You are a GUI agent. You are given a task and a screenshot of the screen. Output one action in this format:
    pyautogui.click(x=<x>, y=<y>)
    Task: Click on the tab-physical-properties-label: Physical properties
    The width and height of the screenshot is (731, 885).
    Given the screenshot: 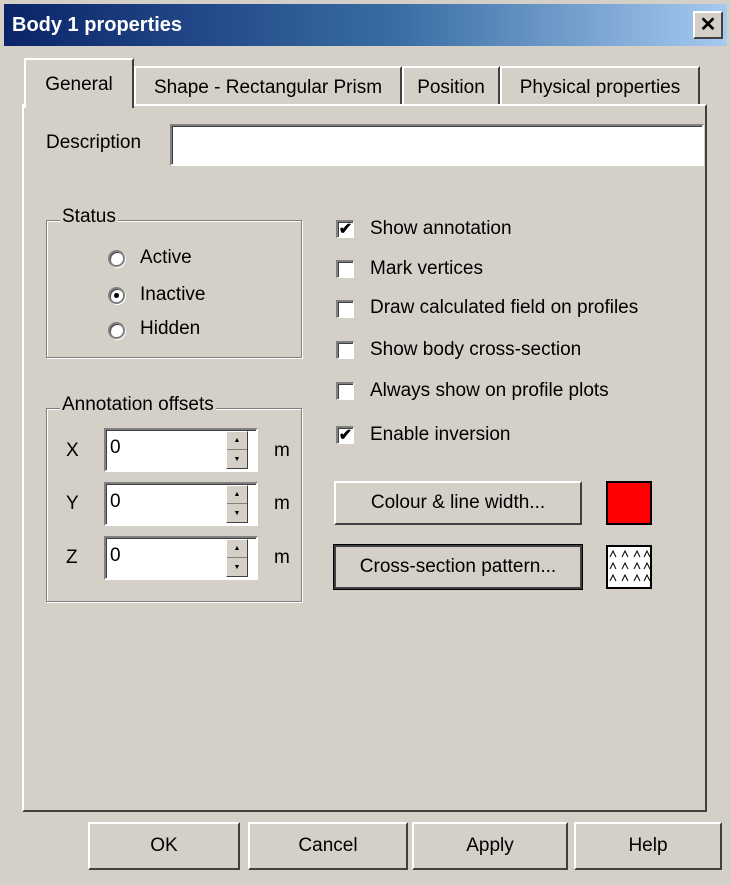 What is the action you would take?
    pyautogui.click(x=600, y=87)
    